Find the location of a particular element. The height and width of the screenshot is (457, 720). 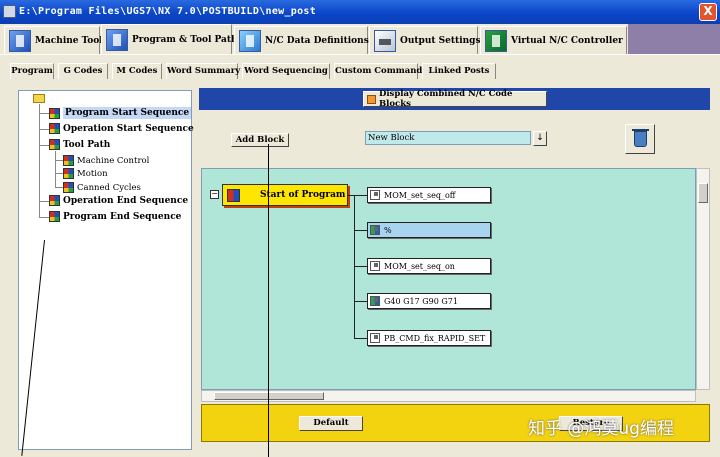

tree-item-machine-control: Machine Control is located at coordinates (106, 160).